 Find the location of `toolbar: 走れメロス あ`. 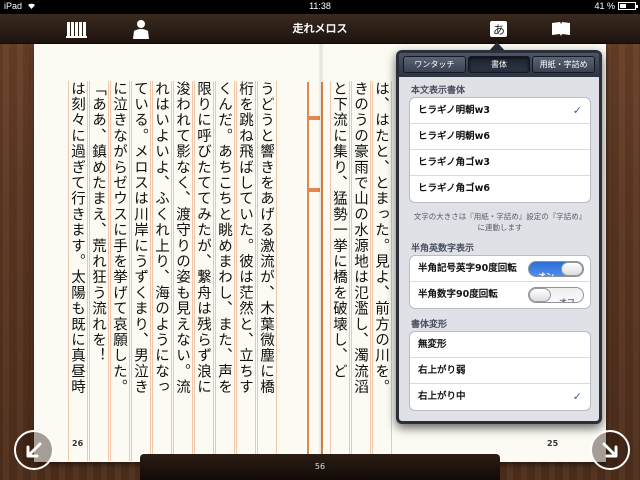

toolbar: 走れメロス あ is located at coordinates (320, 29).